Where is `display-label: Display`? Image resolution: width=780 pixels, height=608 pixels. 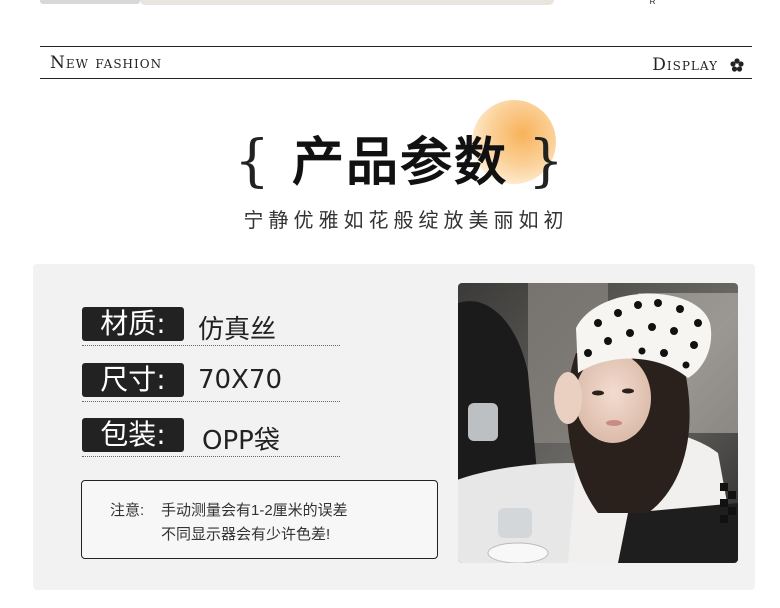
display-label: Display is located at coordinates (685, 65).